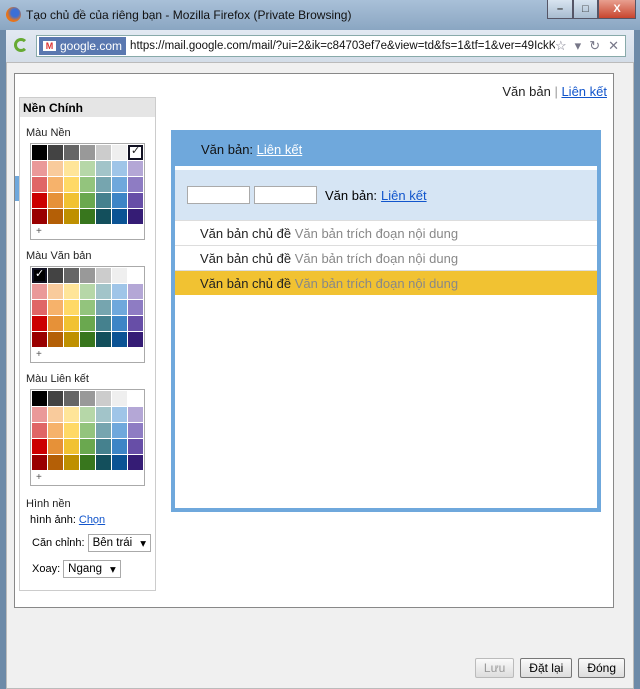 This screenshot has width=640, height=689. Describe the element at coordinates (561, 46) in the screenshot. I see `bookmark-star-icon: ☆` at that location.